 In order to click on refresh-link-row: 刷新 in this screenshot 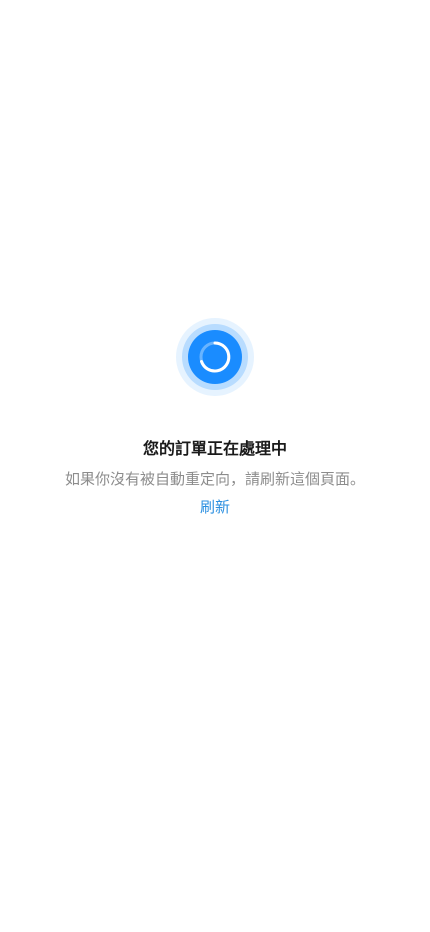, I will do `click(215, 507)`.